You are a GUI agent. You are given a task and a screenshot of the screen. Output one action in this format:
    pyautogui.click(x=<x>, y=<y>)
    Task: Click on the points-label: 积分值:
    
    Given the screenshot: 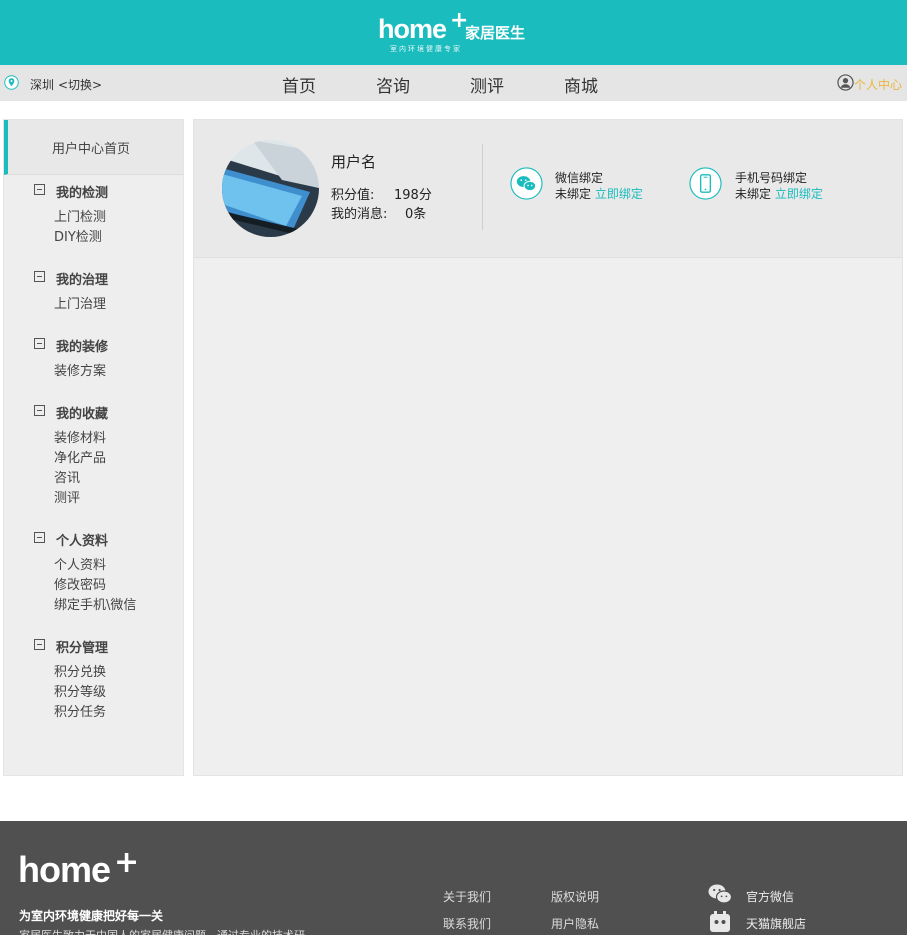 What is the action you would take?
    pyautogui.click(x=353, y=195)
    